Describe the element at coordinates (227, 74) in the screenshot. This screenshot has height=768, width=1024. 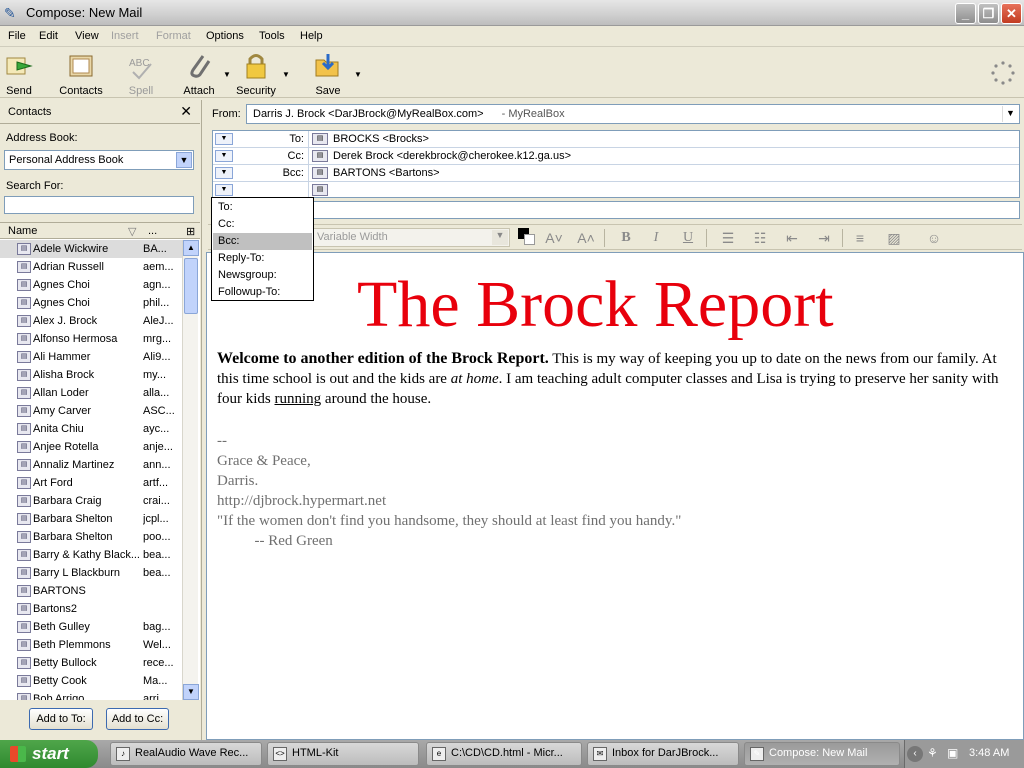
I see `attach-dropdown-icon: ▼` at that location.